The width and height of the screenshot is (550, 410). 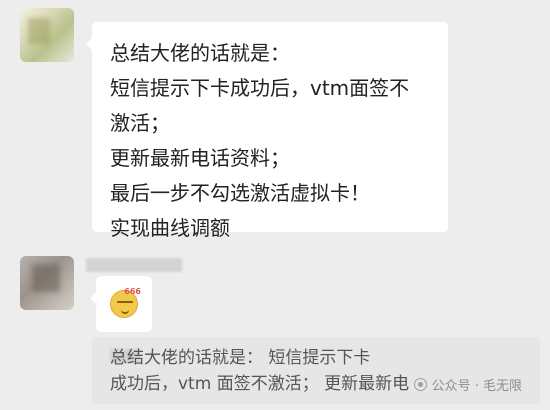 I want to click on message-line: 更新最新电话资料；, so click(x=200, y=158).